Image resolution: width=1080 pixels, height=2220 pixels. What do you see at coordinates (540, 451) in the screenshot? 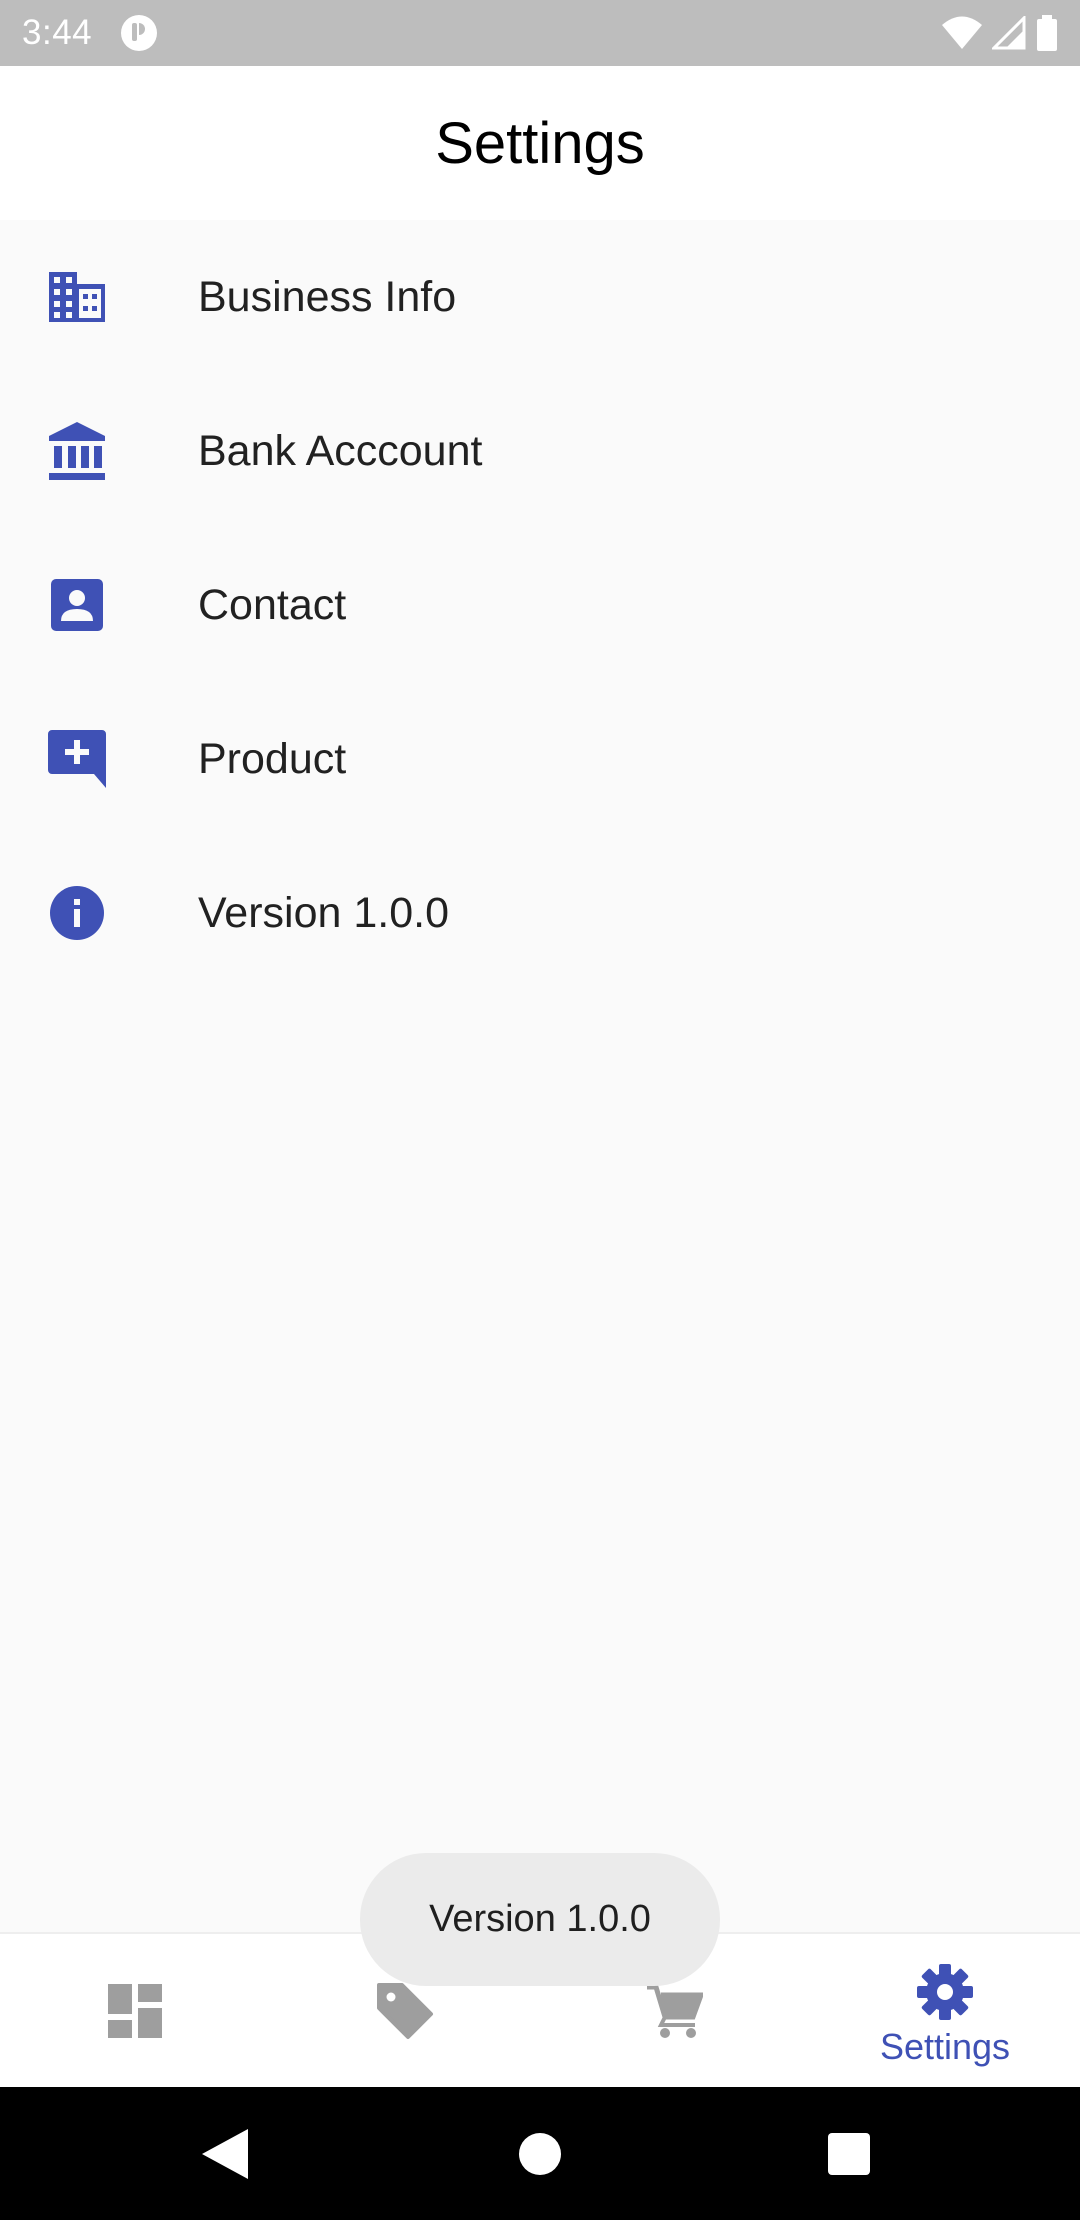
I see `settings-item-bank-account: Bank Acccount` at bounding box center [540, 451].